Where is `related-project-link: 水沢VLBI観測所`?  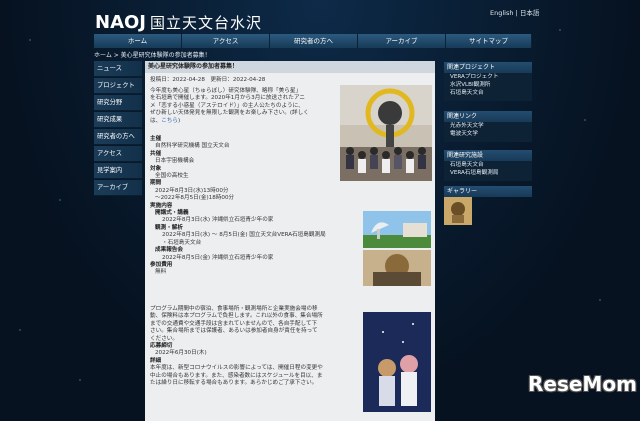
related-project-link: 水沢VLBI観測所 is located at coordinates (488, 85).